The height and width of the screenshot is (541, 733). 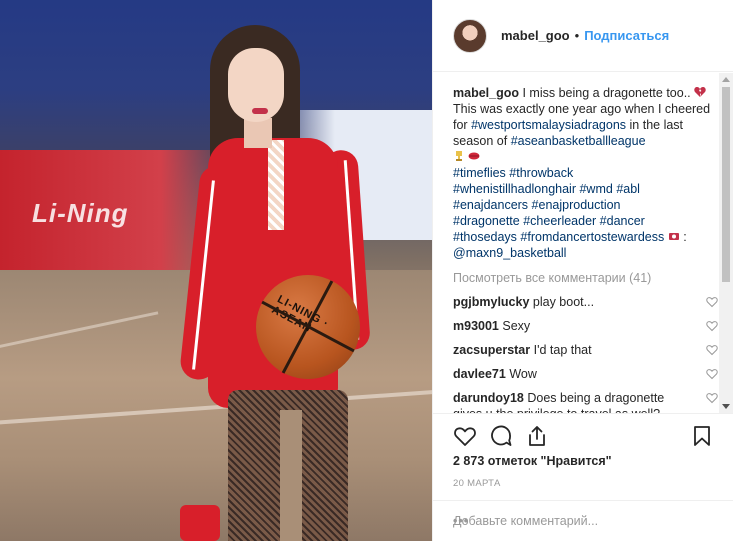 What do you see at coordinates (470, 35) in the screenshot?
I see `avatar` at bounding box center [470, 35].